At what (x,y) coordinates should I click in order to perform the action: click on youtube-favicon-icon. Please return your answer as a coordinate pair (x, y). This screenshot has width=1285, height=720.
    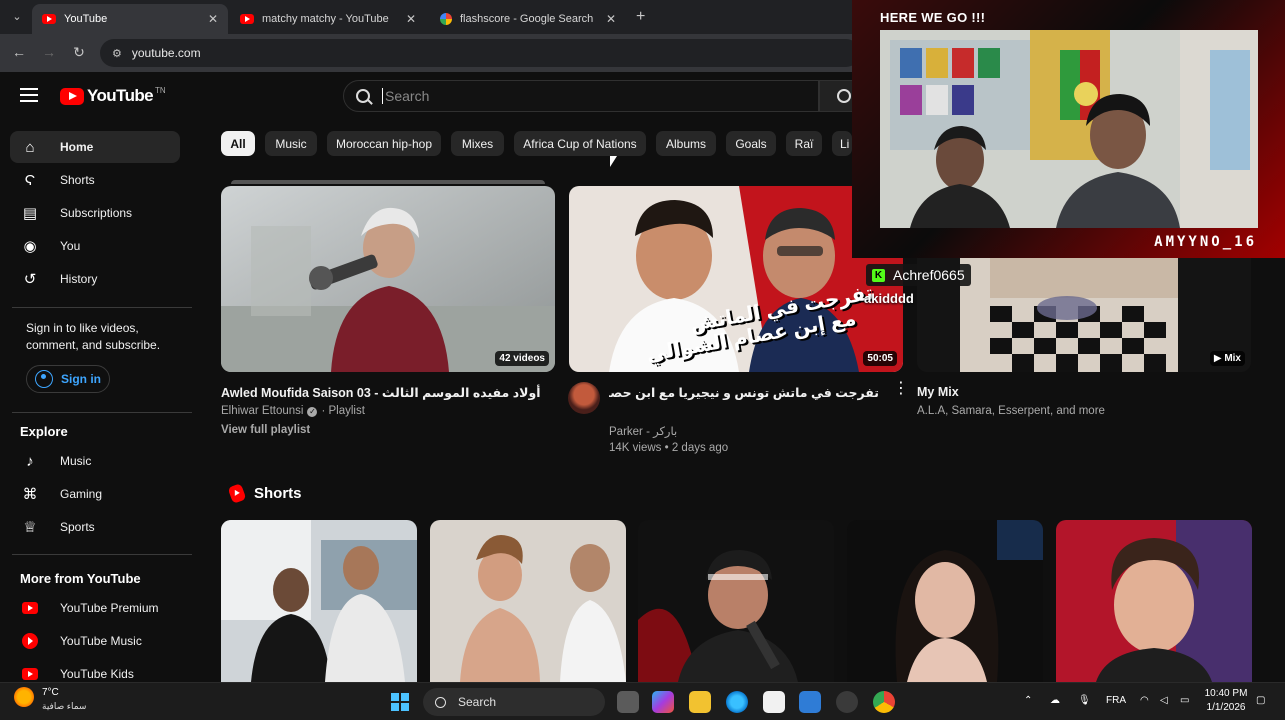
    Looking at the image, I should click on (247, 19).